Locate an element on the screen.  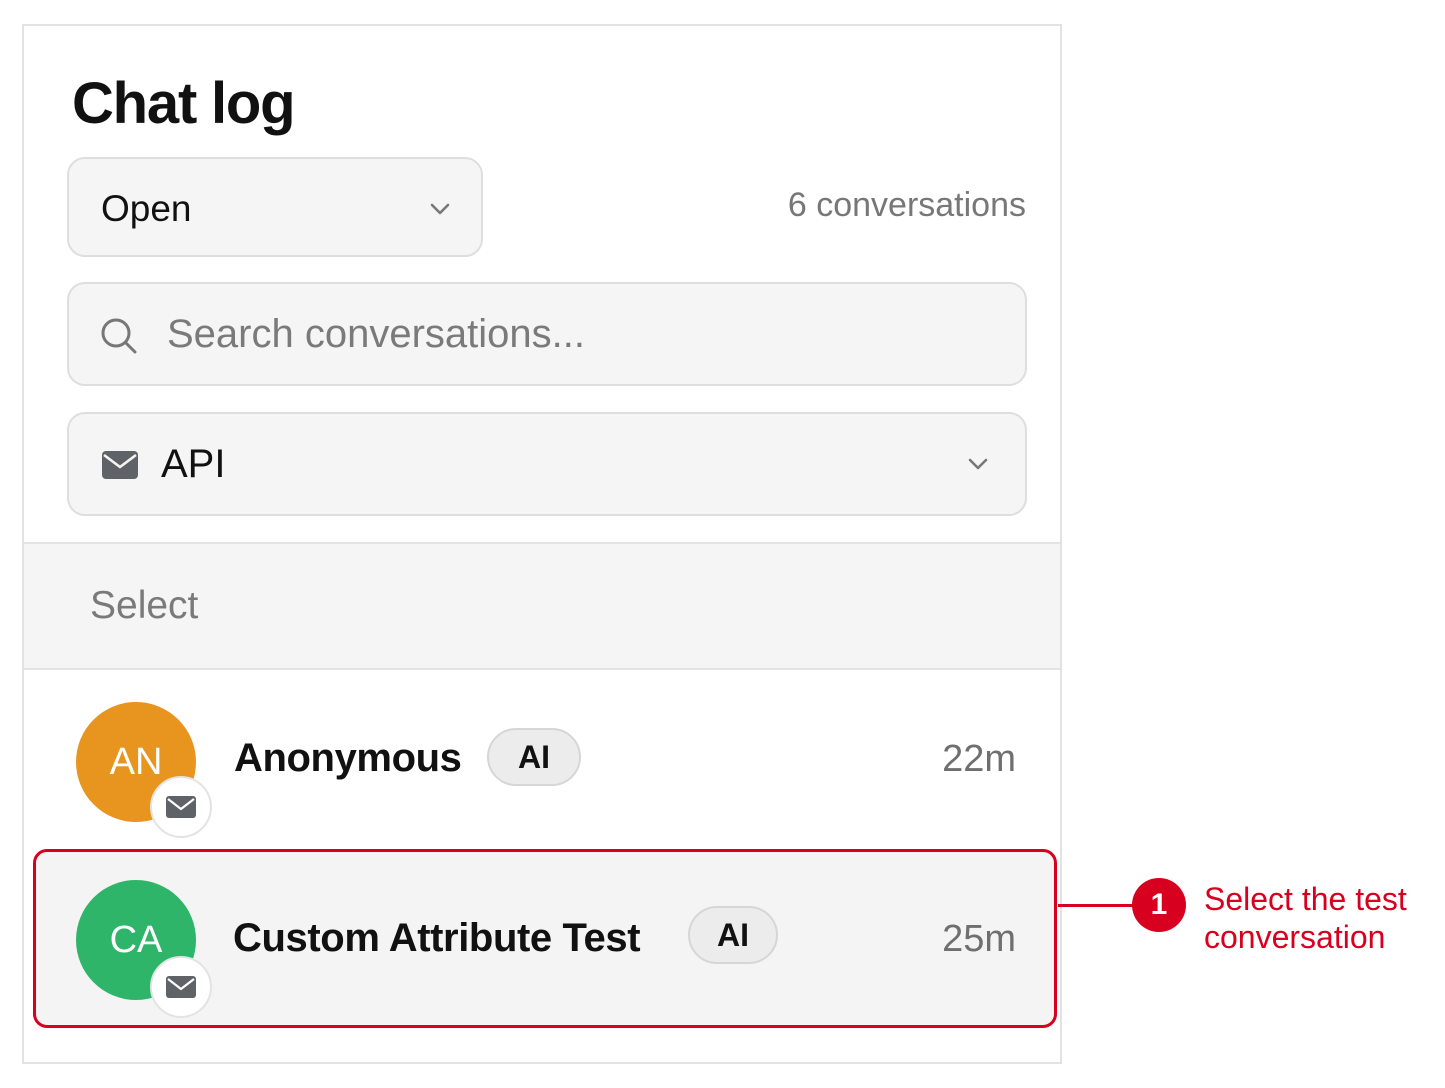
status-filter-select: Open is located at coordinates (275, 207).